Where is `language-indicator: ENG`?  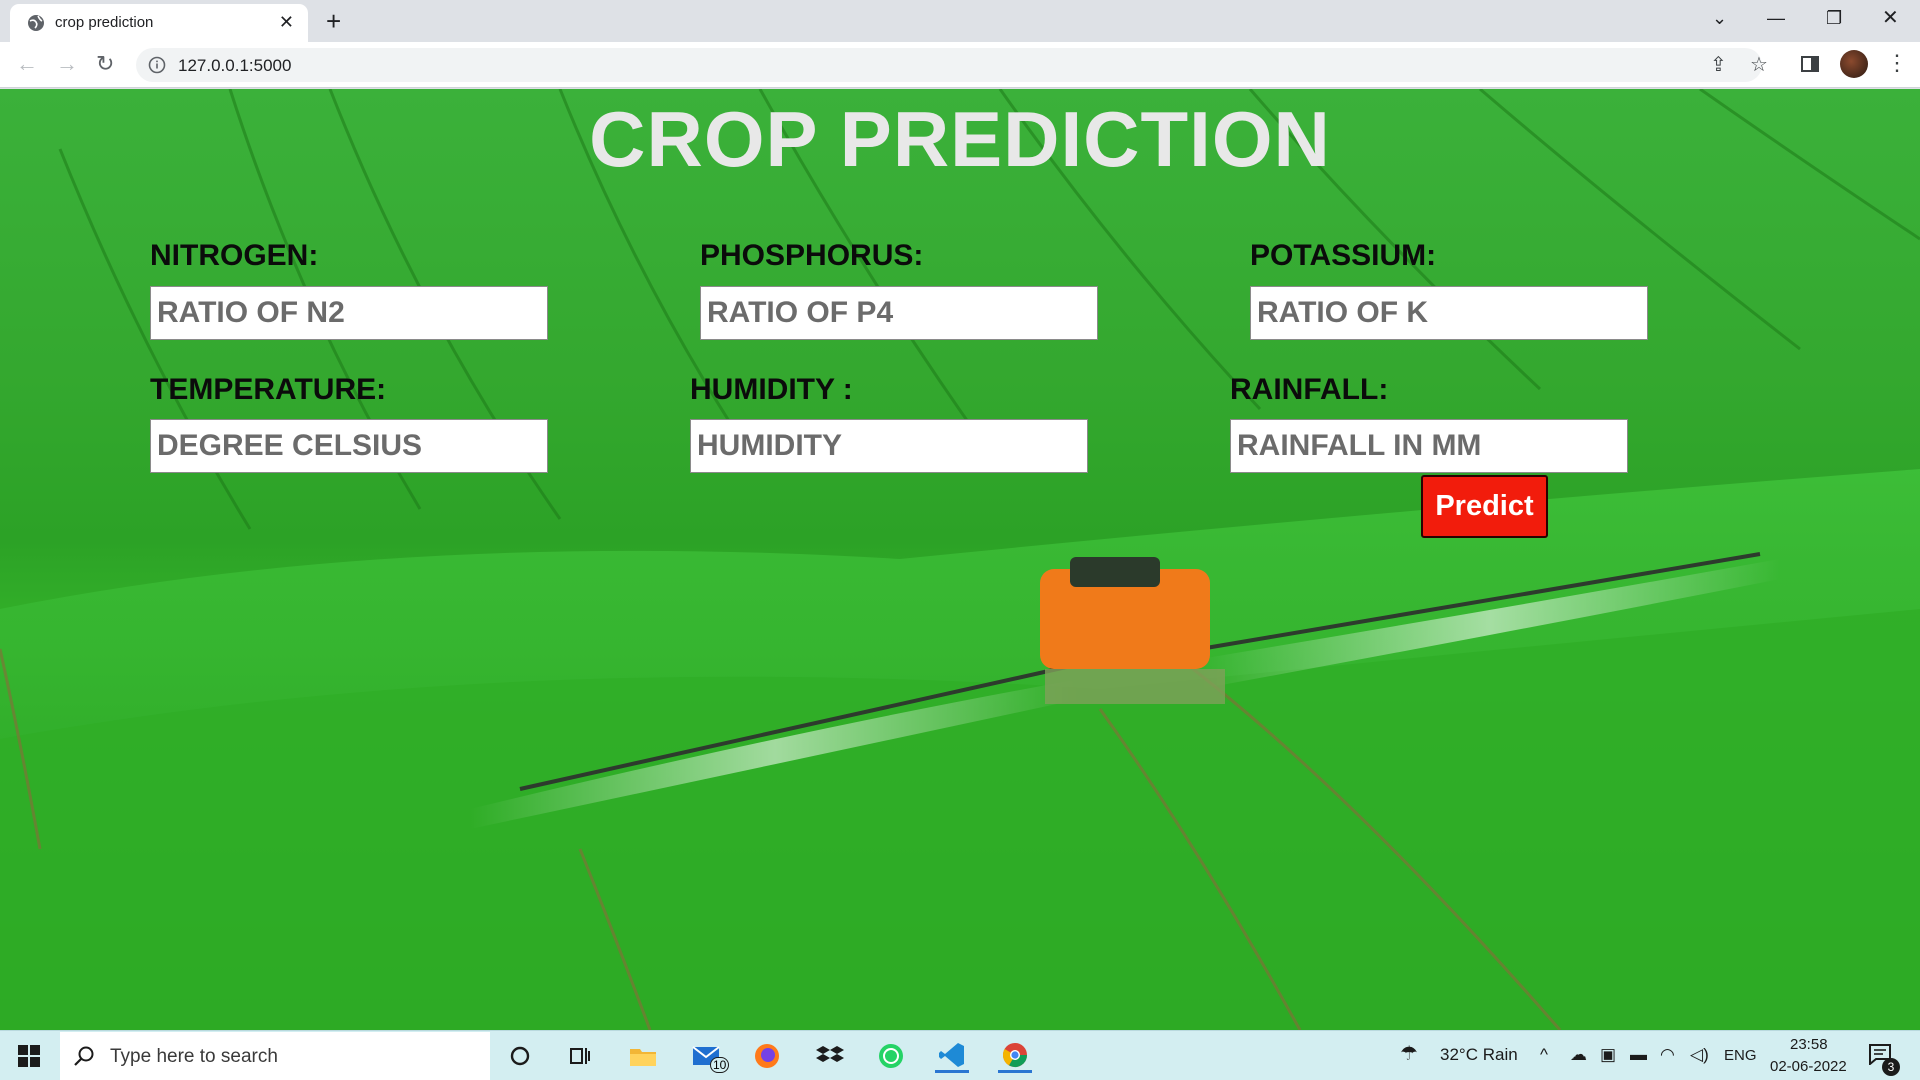 language-indicator: ENG is located at coordinates (1740, 1055).